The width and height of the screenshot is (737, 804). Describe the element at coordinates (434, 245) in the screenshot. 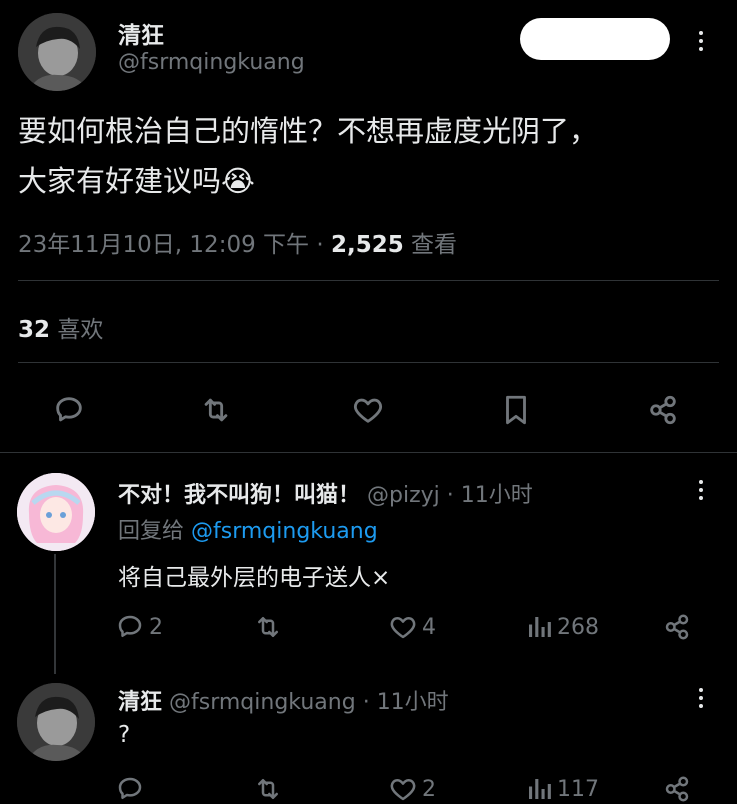

I see `views-label: 查看` at that location.